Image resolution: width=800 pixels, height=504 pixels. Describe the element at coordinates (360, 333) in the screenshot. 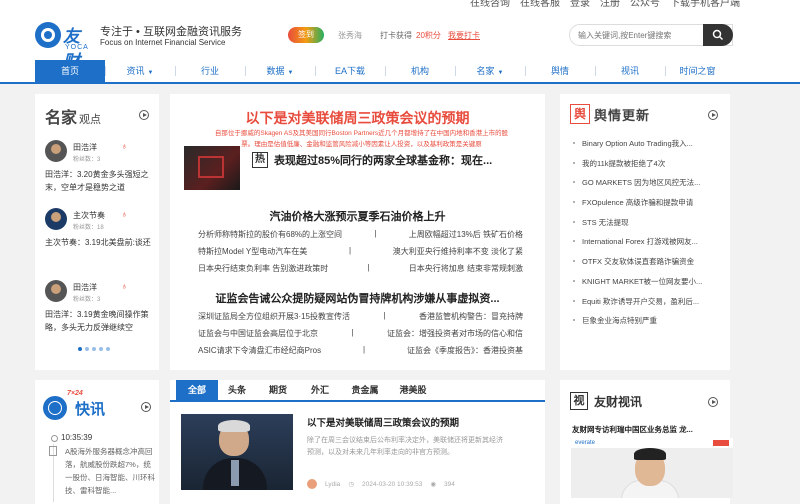

I see `news-row: 证监会与中国证监会高层位于北京 | 证监会：增强投资者对市场的信心和信` at that location.